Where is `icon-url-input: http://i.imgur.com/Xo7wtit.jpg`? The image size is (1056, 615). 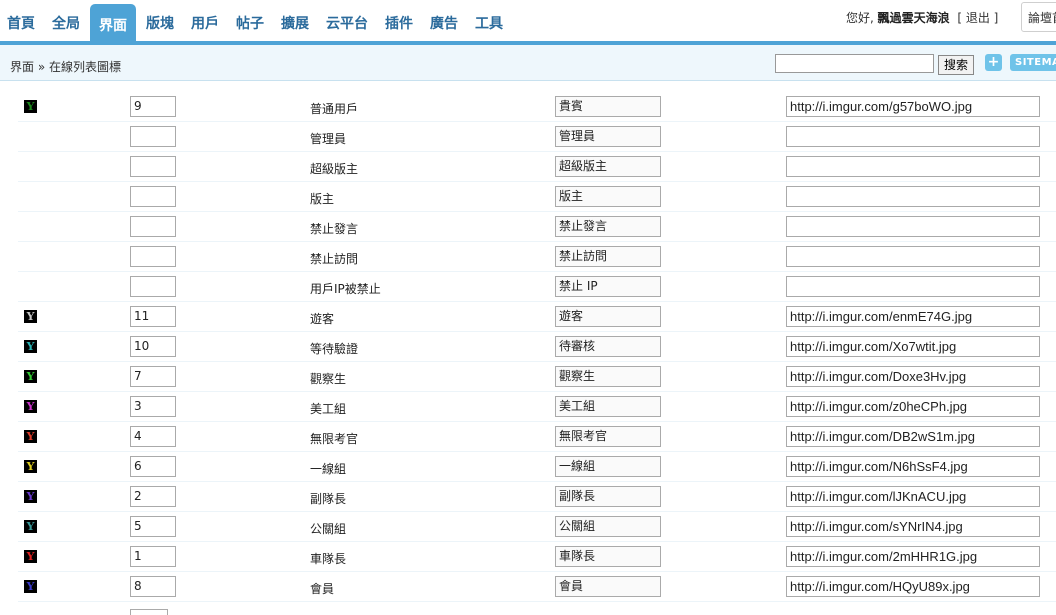
icon-url-input: http://i.imgur.com/Xo7wtit.jpg is located at coordinates (913, 346).